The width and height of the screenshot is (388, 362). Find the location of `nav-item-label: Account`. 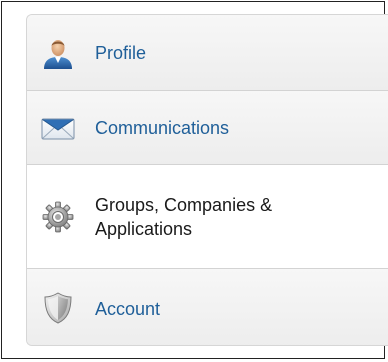

nav-item-label: Account is located at coordinates (128, 309).